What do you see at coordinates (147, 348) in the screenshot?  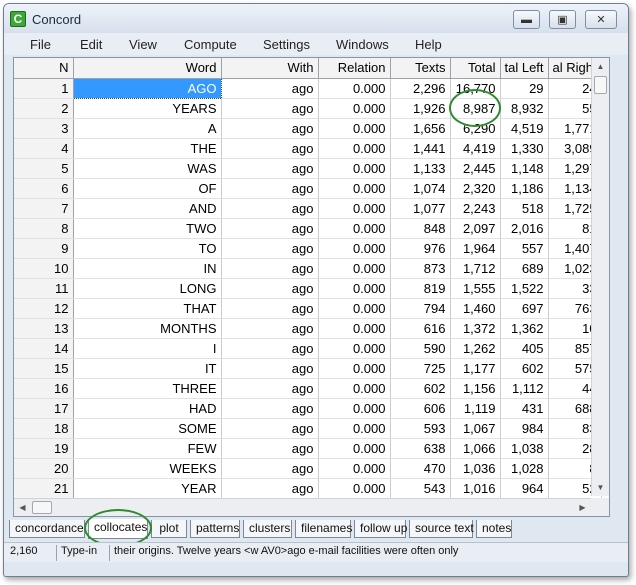 I see `cell-word: I` at bounding box center [147, 348].